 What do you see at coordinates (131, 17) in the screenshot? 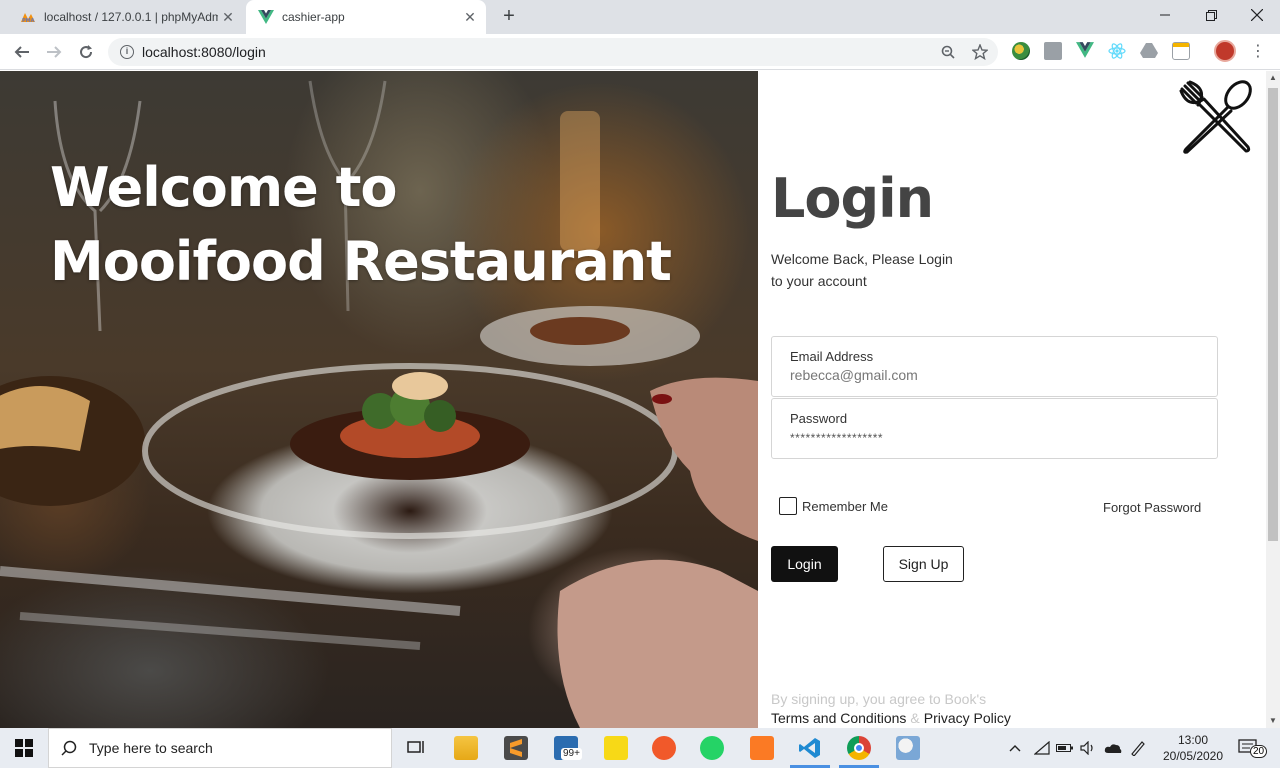
I see `tab-title: localhost / 127.0.0.1 | phpMyAdm` at bounding box center [131, 17].